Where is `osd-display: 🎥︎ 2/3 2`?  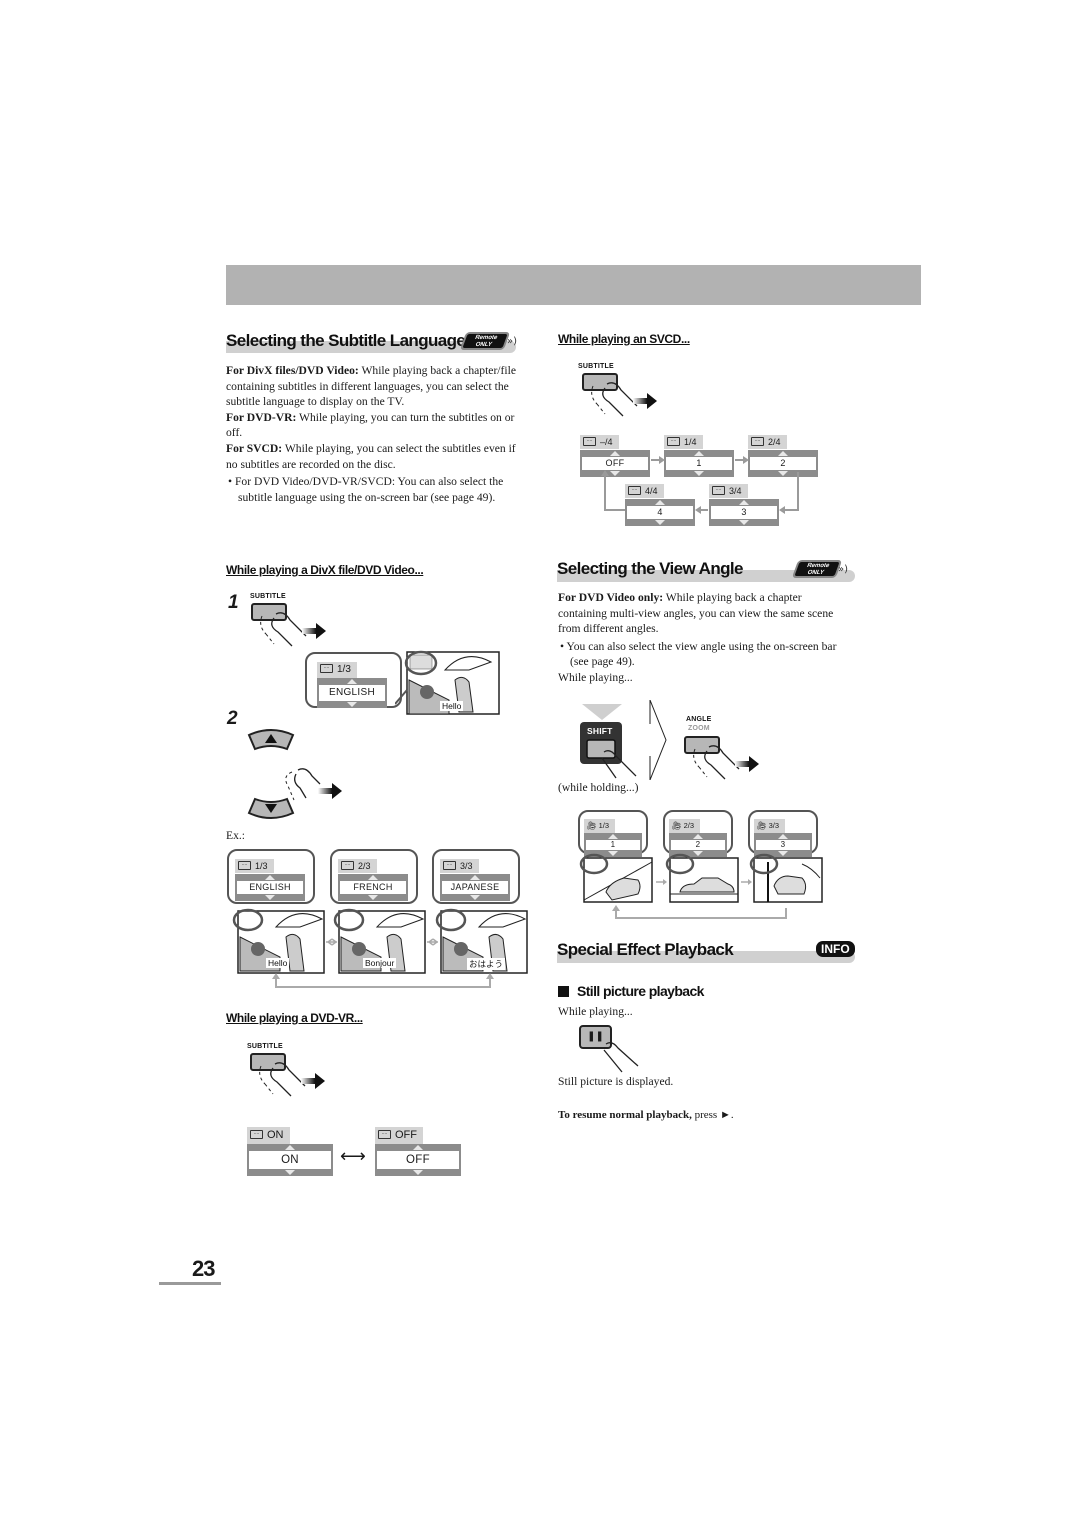
osd-display: 🎥︎ 2/3 2 is located at coordinates (698, 836).